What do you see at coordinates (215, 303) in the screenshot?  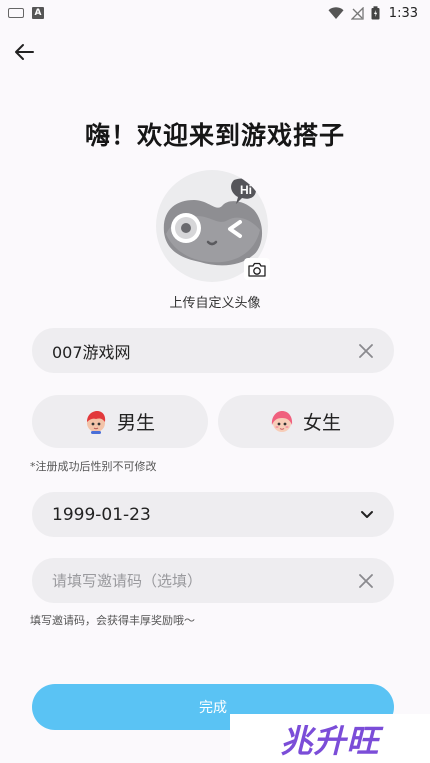 I see `avatar-upload-label: 上传自定义头像` at bounding box center [215, 303].